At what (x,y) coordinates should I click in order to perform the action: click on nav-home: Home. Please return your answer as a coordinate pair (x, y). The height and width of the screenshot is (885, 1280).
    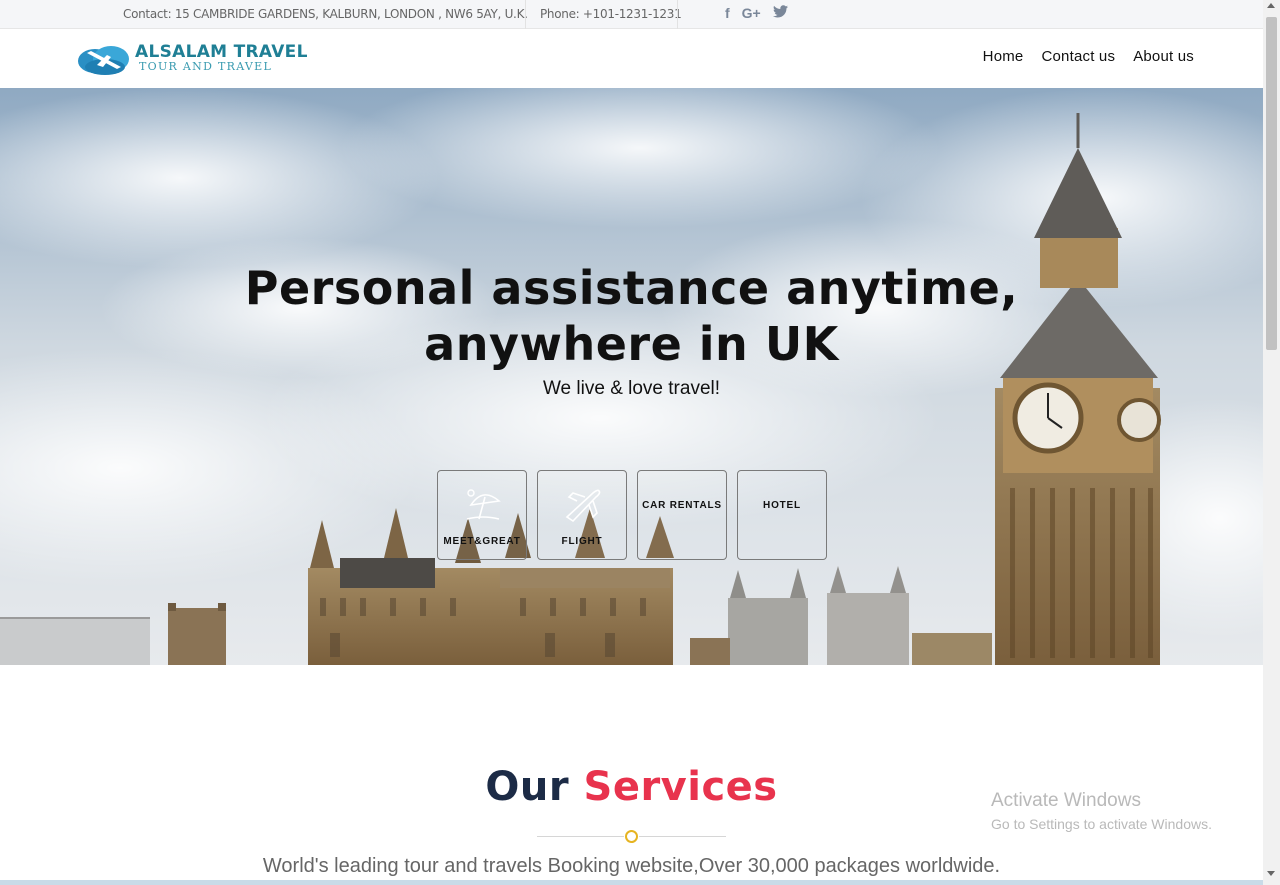
    Looking at the image, I should click on (1003, 56).